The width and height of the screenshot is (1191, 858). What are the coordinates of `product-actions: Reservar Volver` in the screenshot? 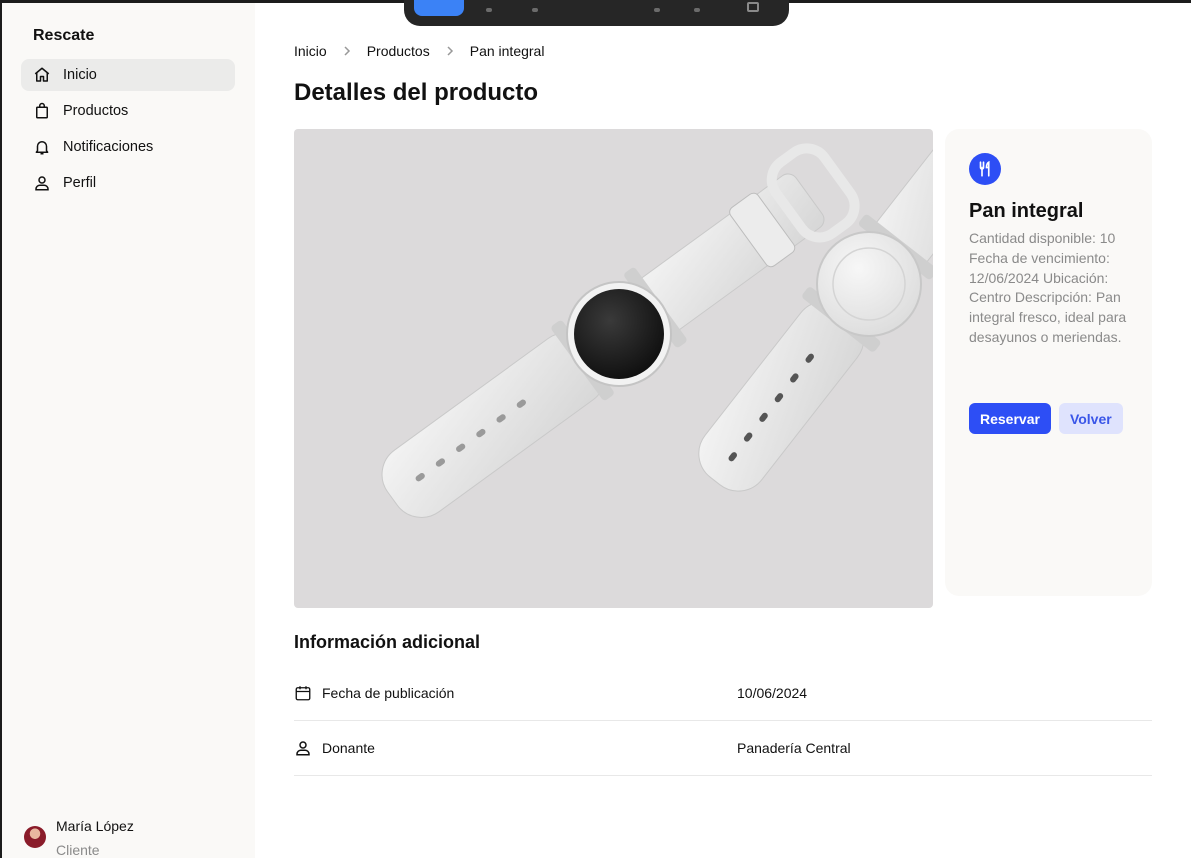 It's located at (1046, 418).